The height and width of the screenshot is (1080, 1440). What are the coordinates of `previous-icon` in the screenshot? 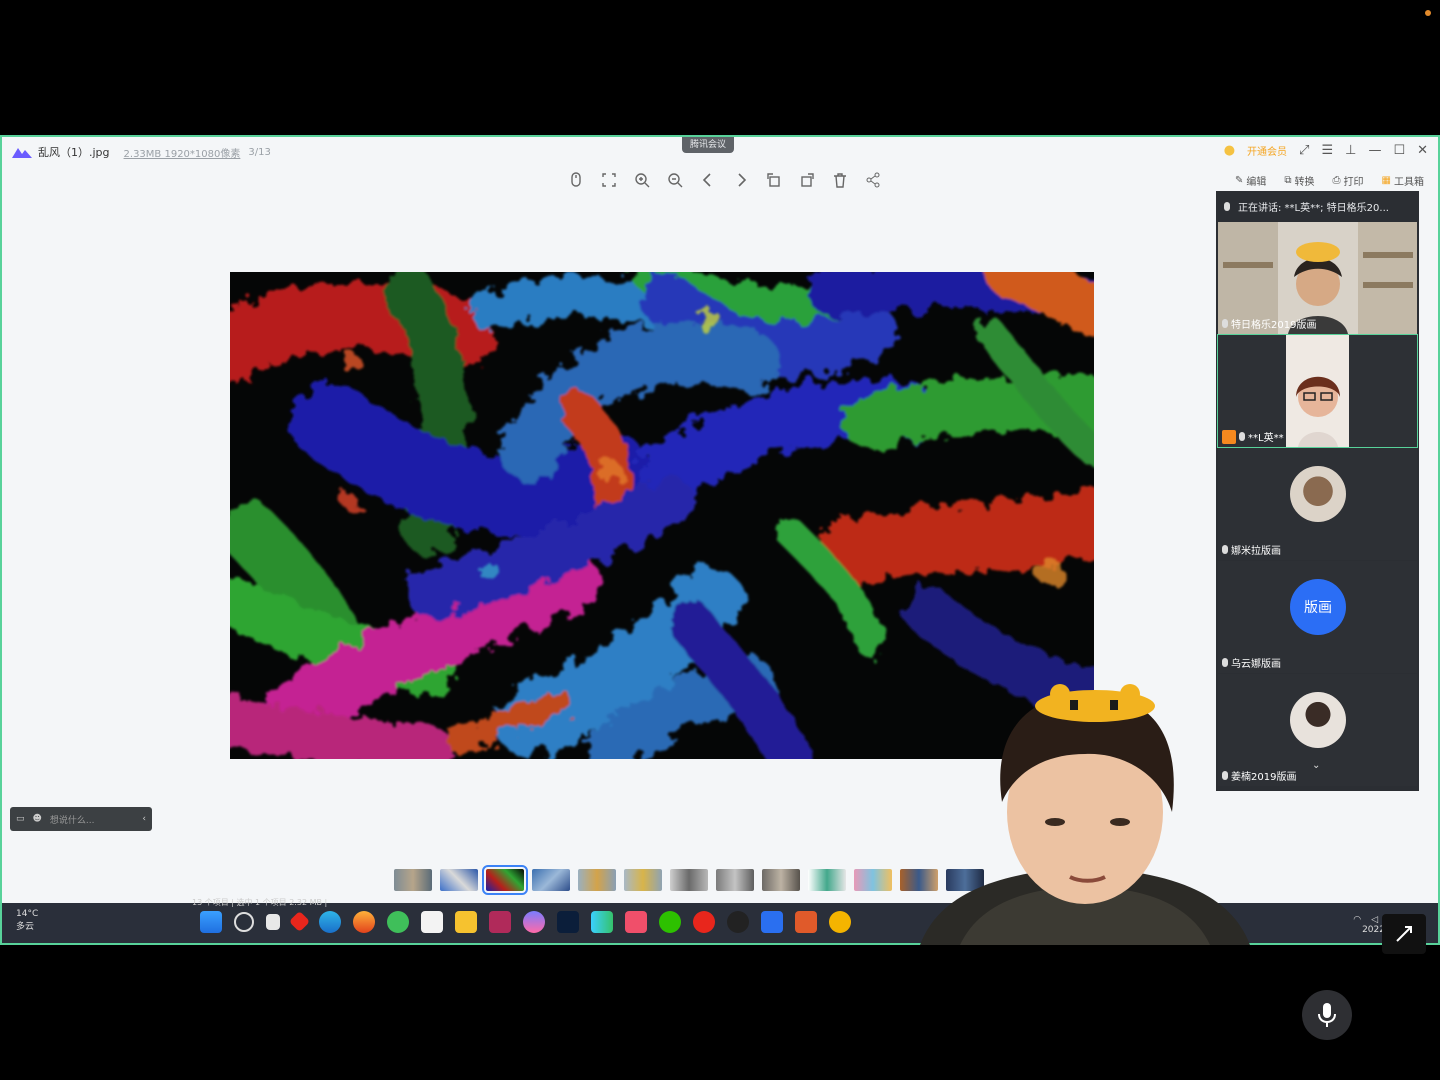 It's located at (708, 180).